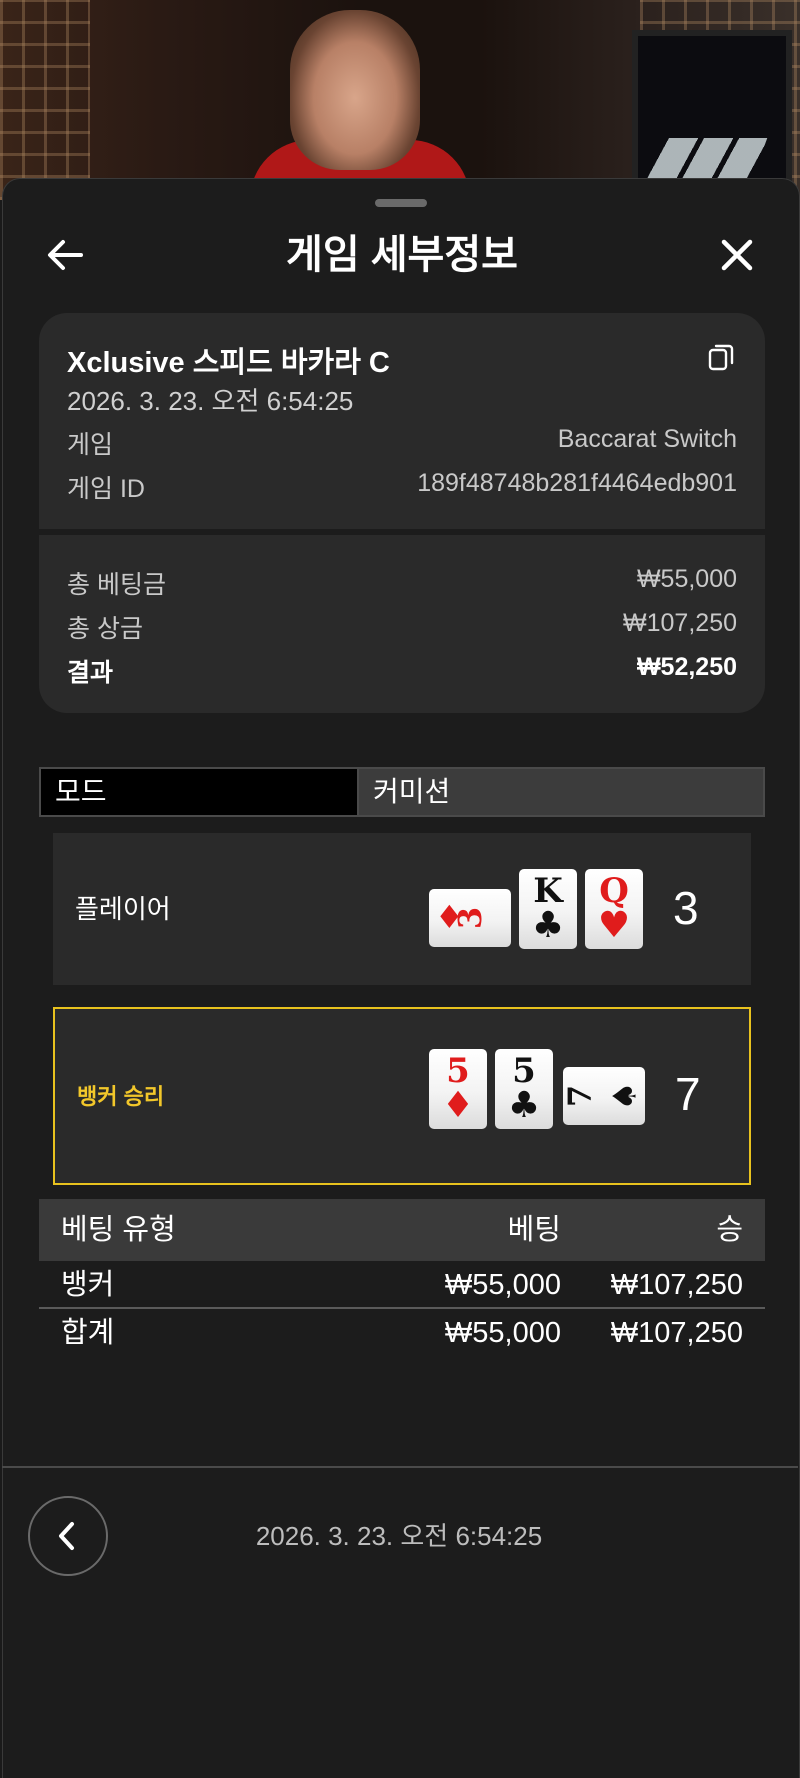  Describe the element at coordinates (402, 1096) in the screenshot. I see `banker-hand: 뱅커 승리 5 ♦ 5 ♣ 7 ♠ 7` at that location.